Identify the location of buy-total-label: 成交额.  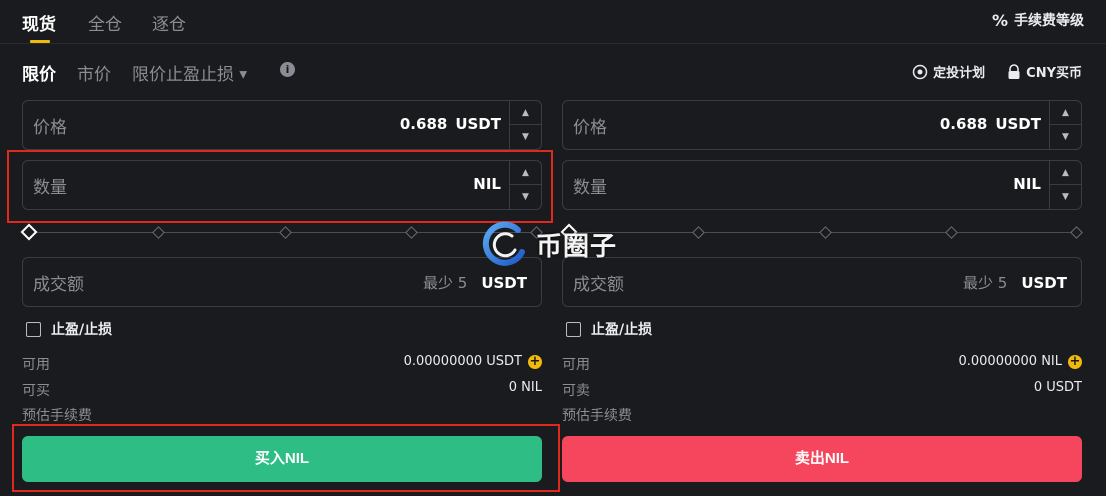
(58, 285).